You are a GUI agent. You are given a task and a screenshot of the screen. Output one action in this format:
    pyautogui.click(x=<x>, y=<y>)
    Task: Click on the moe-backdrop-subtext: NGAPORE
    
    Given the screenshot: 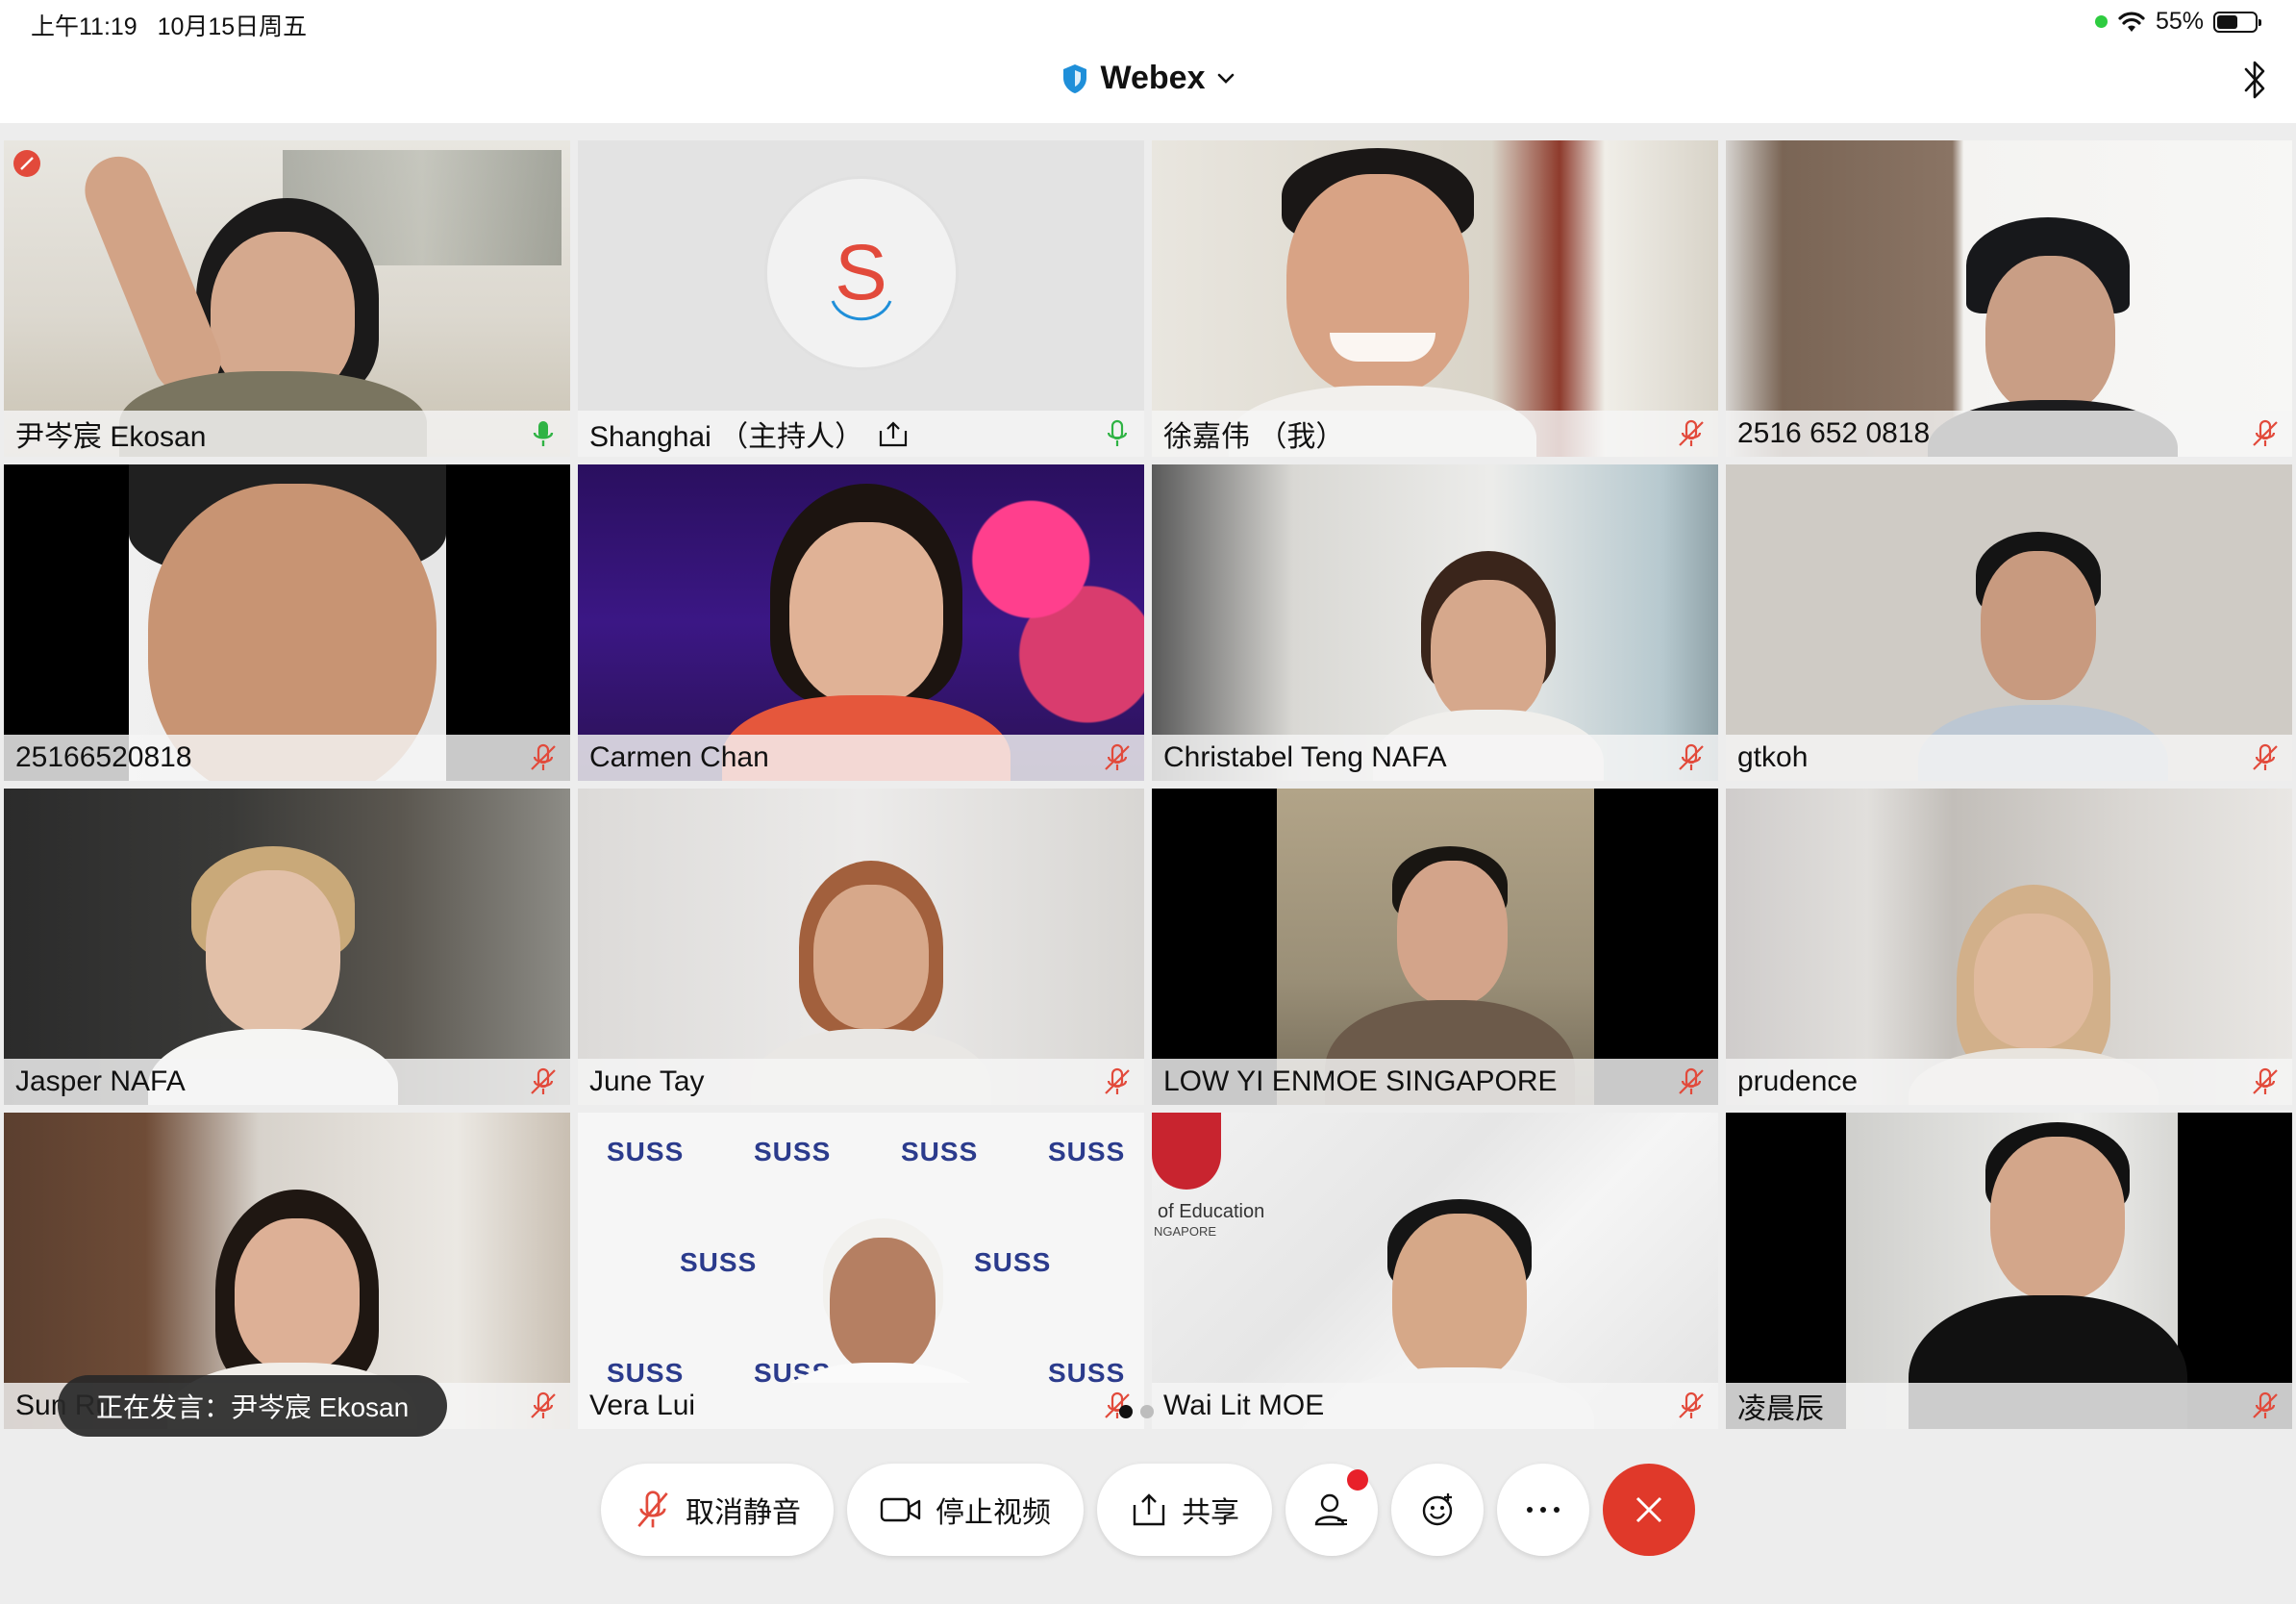 What is the action you would take?
    pyautogui.click(x=1185, y=1231)
    